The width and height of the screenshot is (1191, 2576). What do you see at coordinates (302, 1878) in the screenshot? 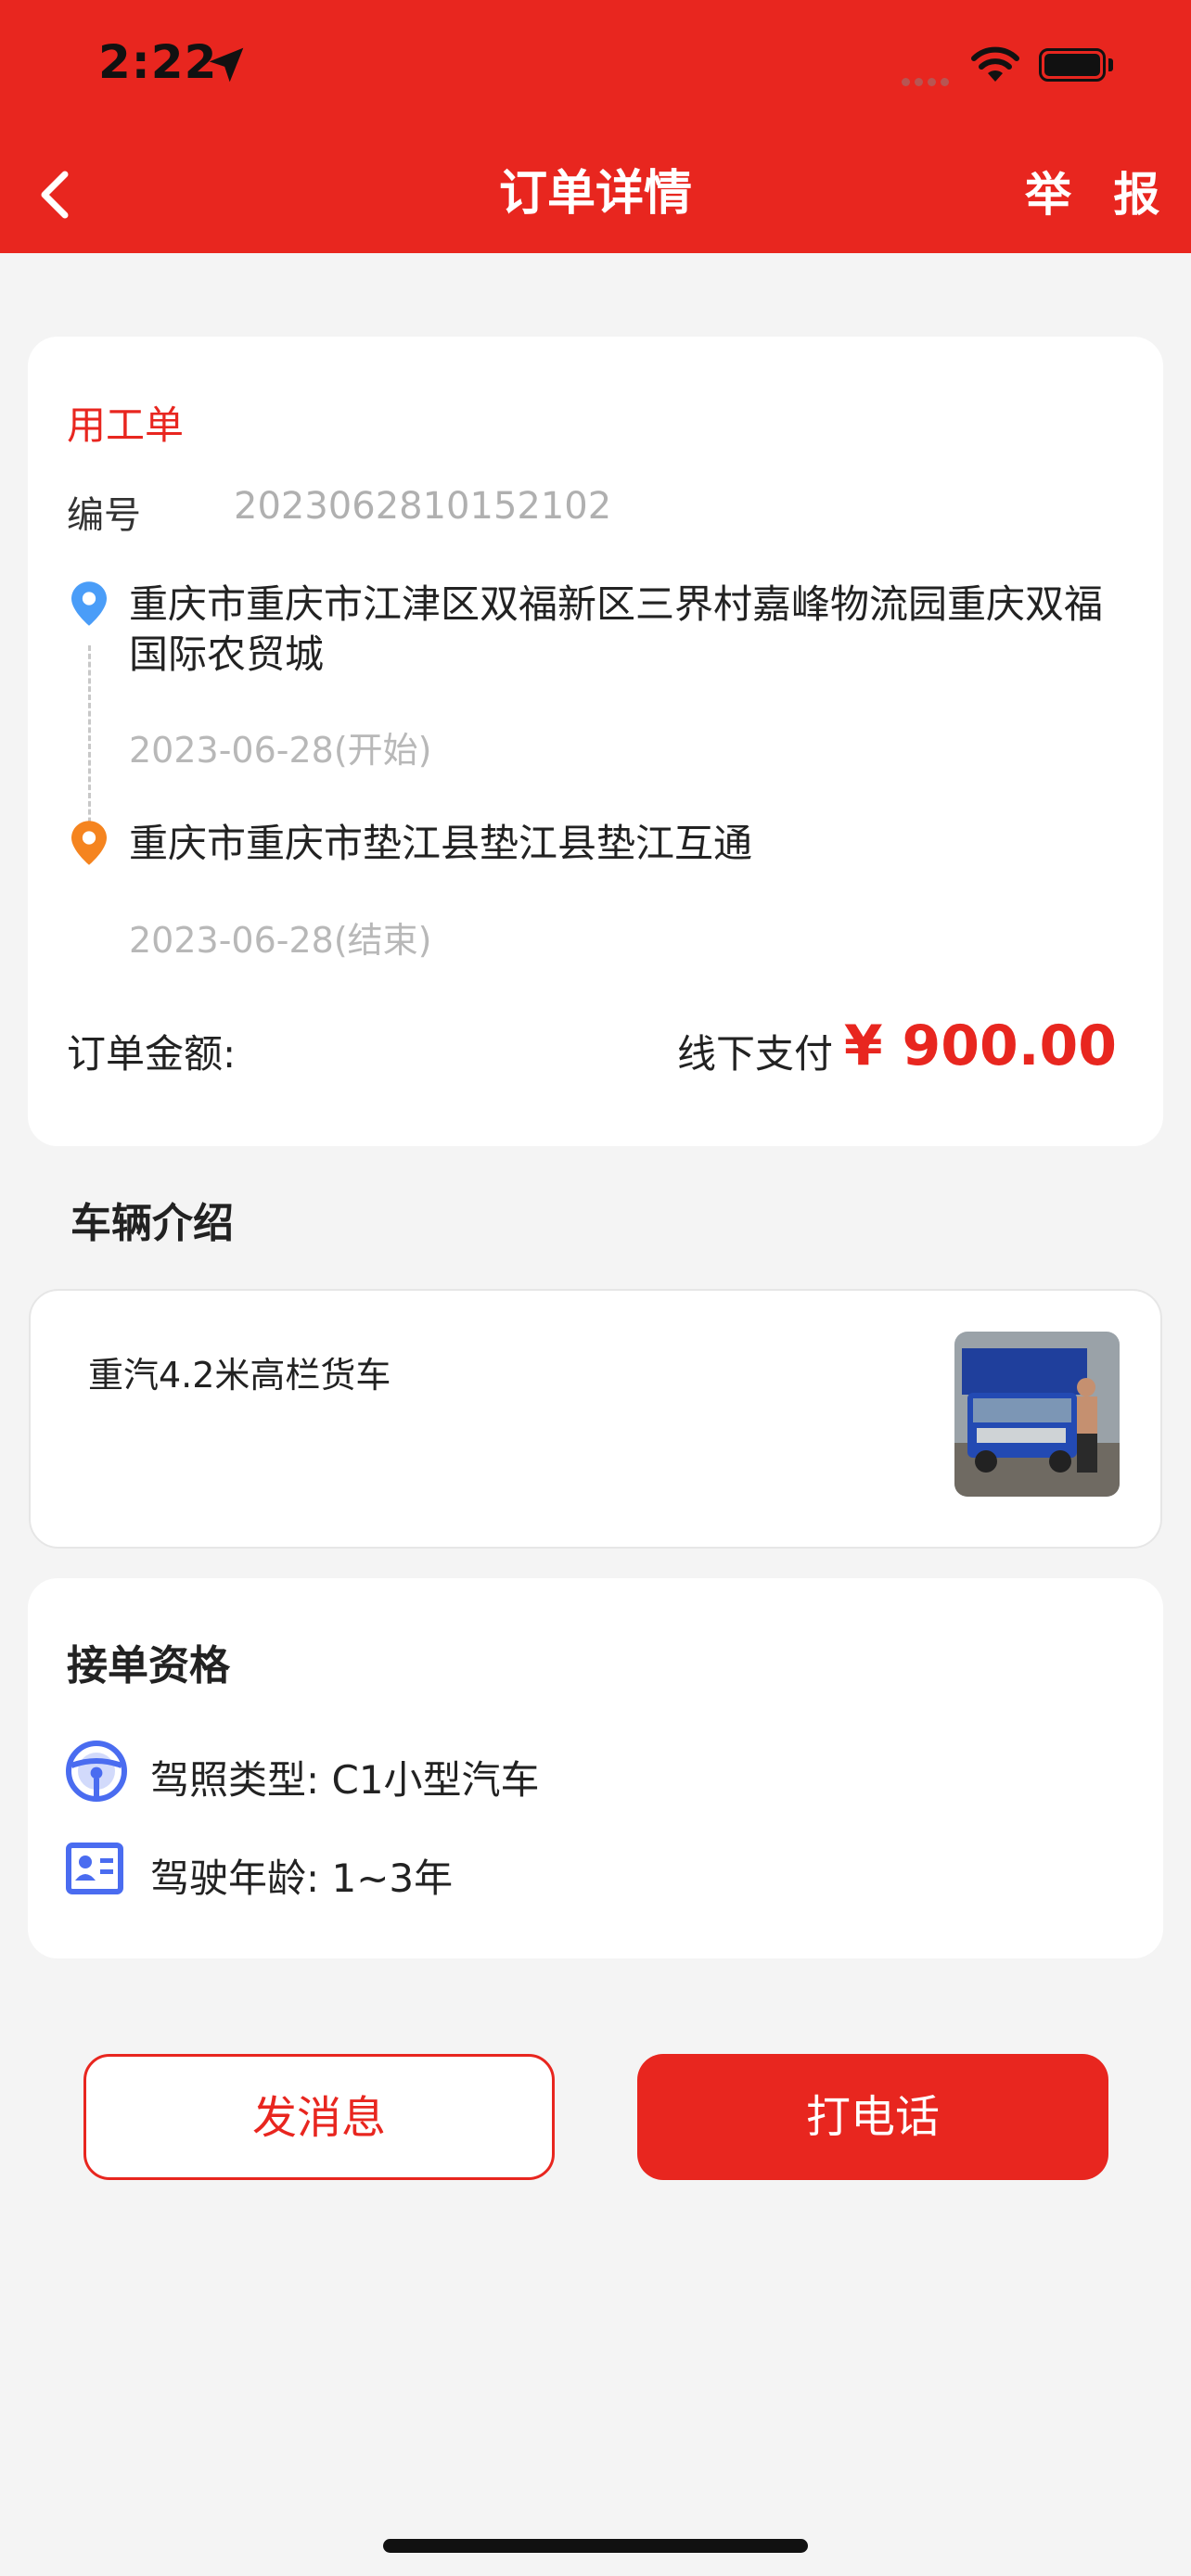
I see `driving-years: 驾驶年龄: 1~3年` at bounding box center [302, 1878].